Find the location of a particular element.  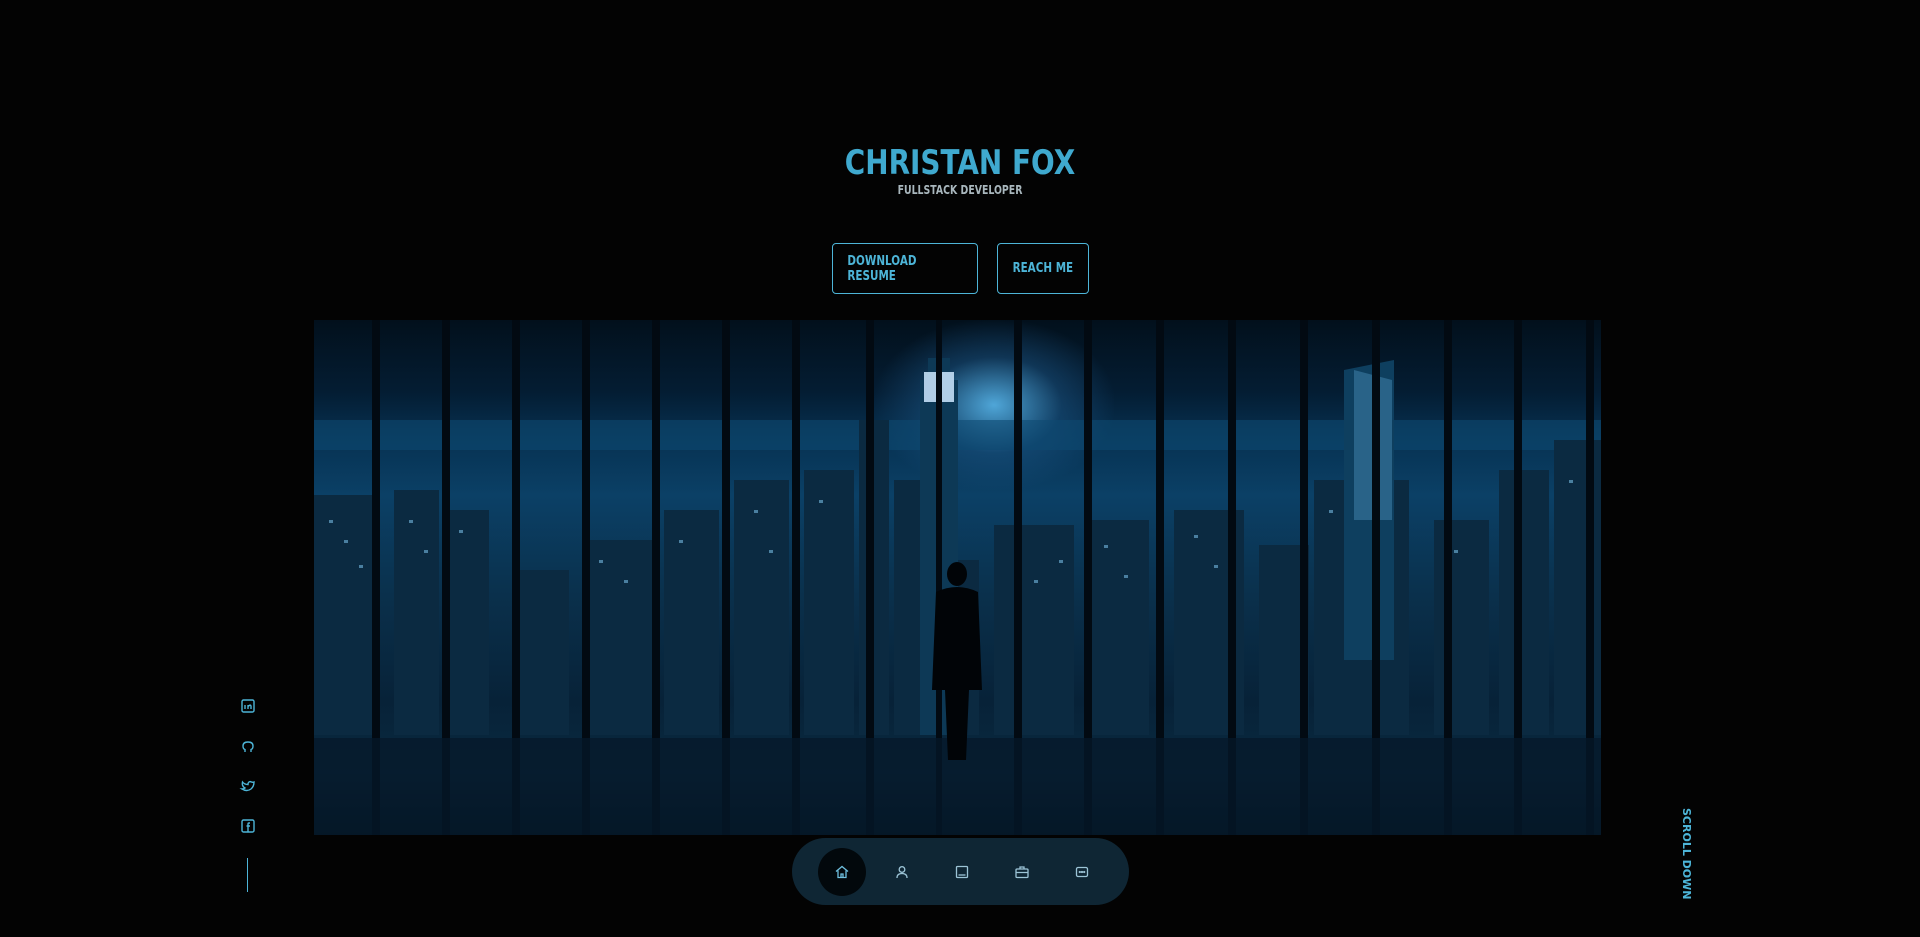

book-icon is located at coordinates (962, 871).